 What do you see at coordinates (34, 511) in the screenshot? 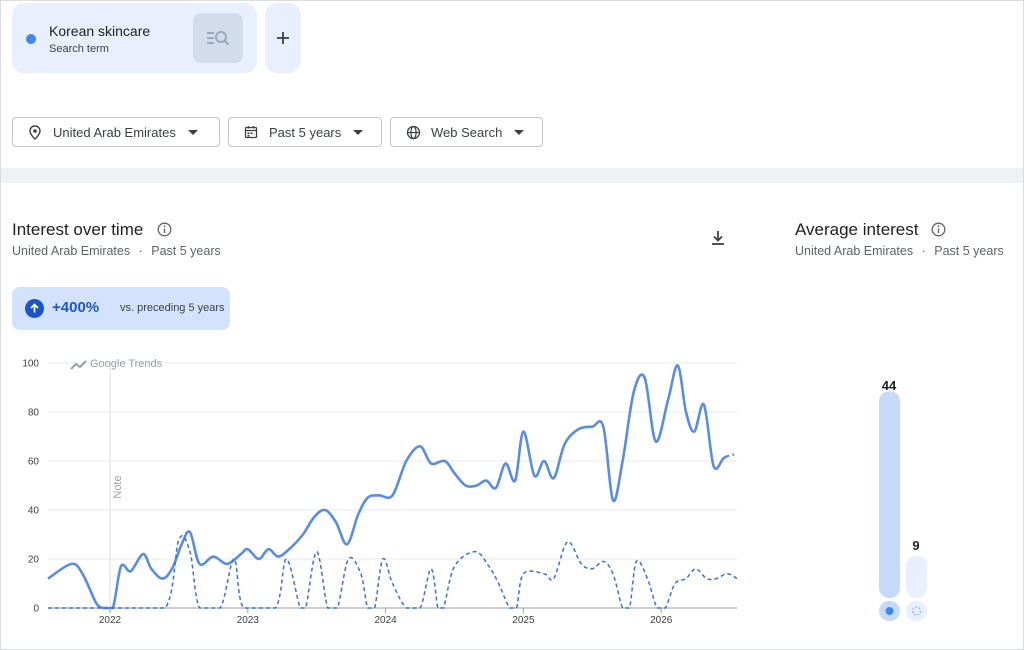
I see `y-tick-label: 40` at bounding box center [34, 511].